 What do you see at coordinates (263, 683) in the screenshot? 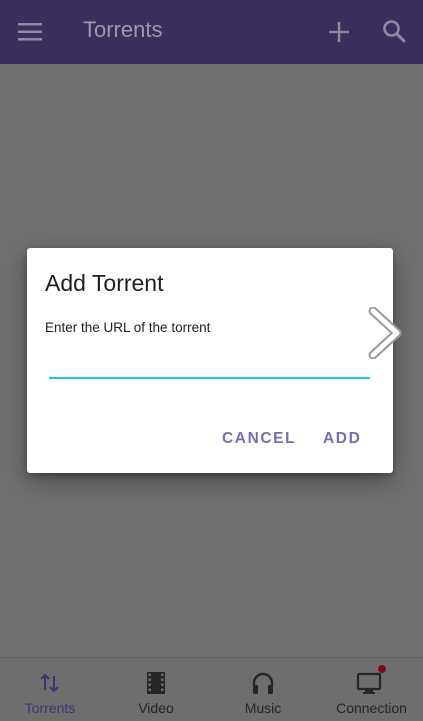
I see `headphones-icon` at bounding box center [263, 683].